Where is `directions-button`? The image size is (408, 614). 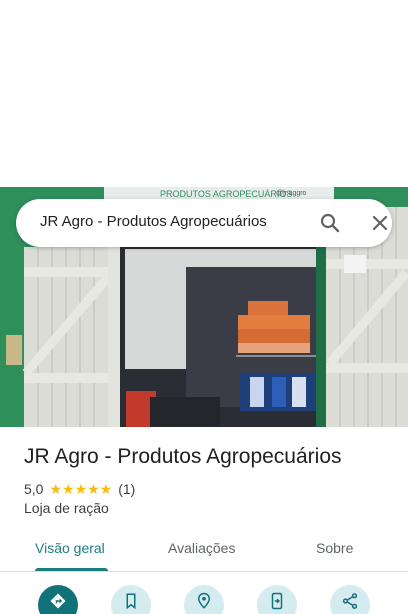
directions-button is located at coordinates (58, 599).